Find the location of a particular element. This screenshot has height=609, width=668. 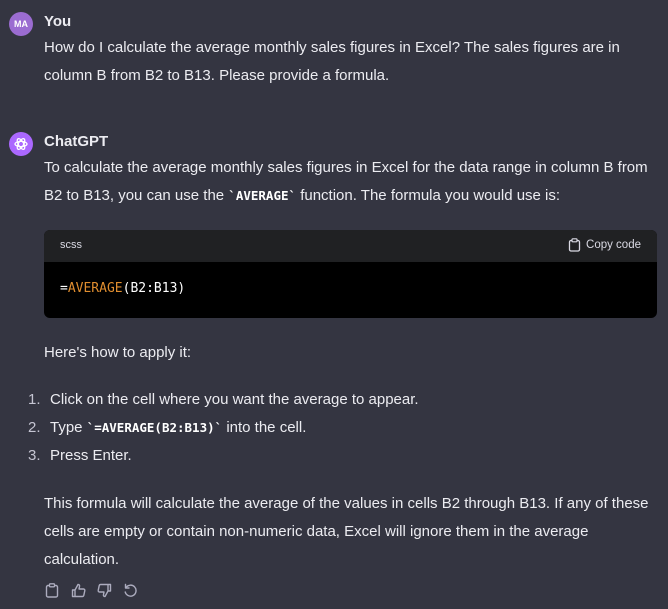

thumbs-down-icon is located at coordinates (104, 590).